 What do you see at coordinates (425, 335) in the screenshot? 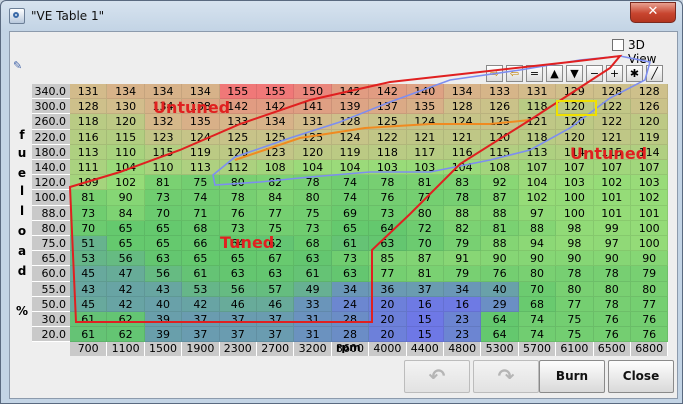
I see `table-cell: 15` at bounding box center [425, 335].